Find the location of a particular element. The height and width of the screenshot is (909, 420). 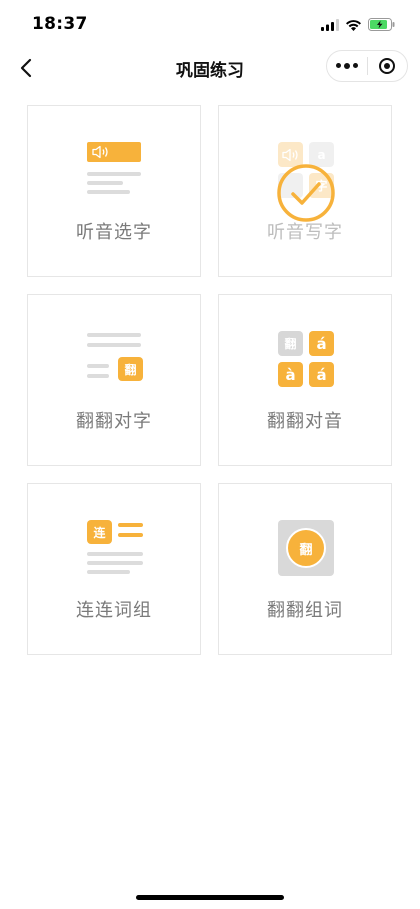

card-label: 翻翻对音 is located at coordinates (305, 421).